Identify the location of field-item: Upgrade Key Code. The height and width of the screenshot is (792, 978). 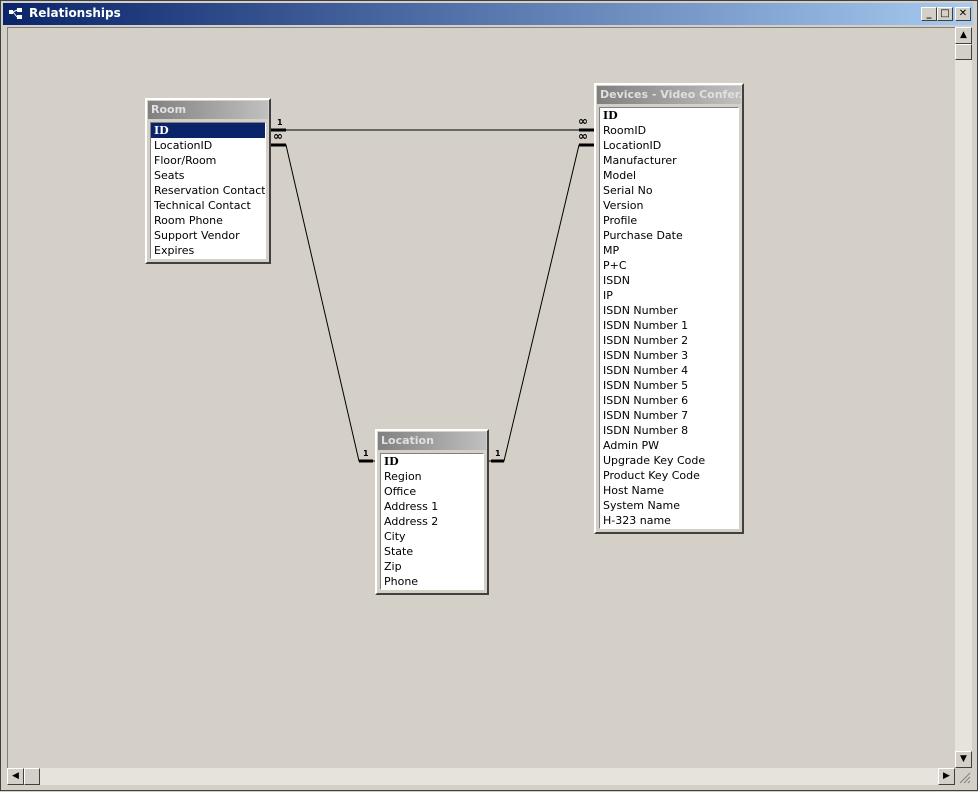
(669, 460).